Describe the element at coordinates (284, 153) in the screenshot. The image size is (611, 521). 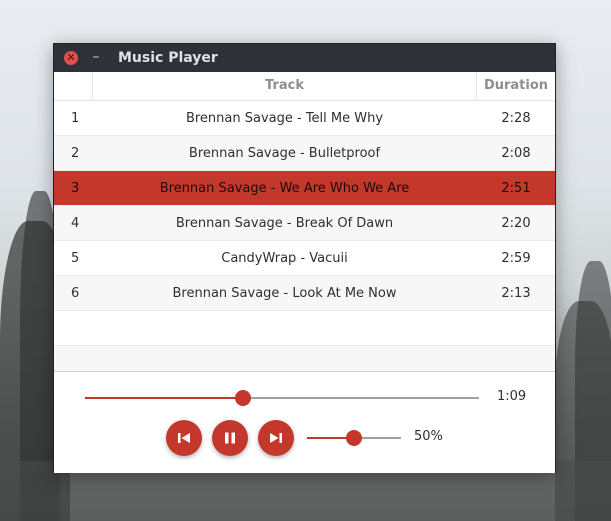
I see `track-title: Brennan Savage - Bulletproof` at that location.